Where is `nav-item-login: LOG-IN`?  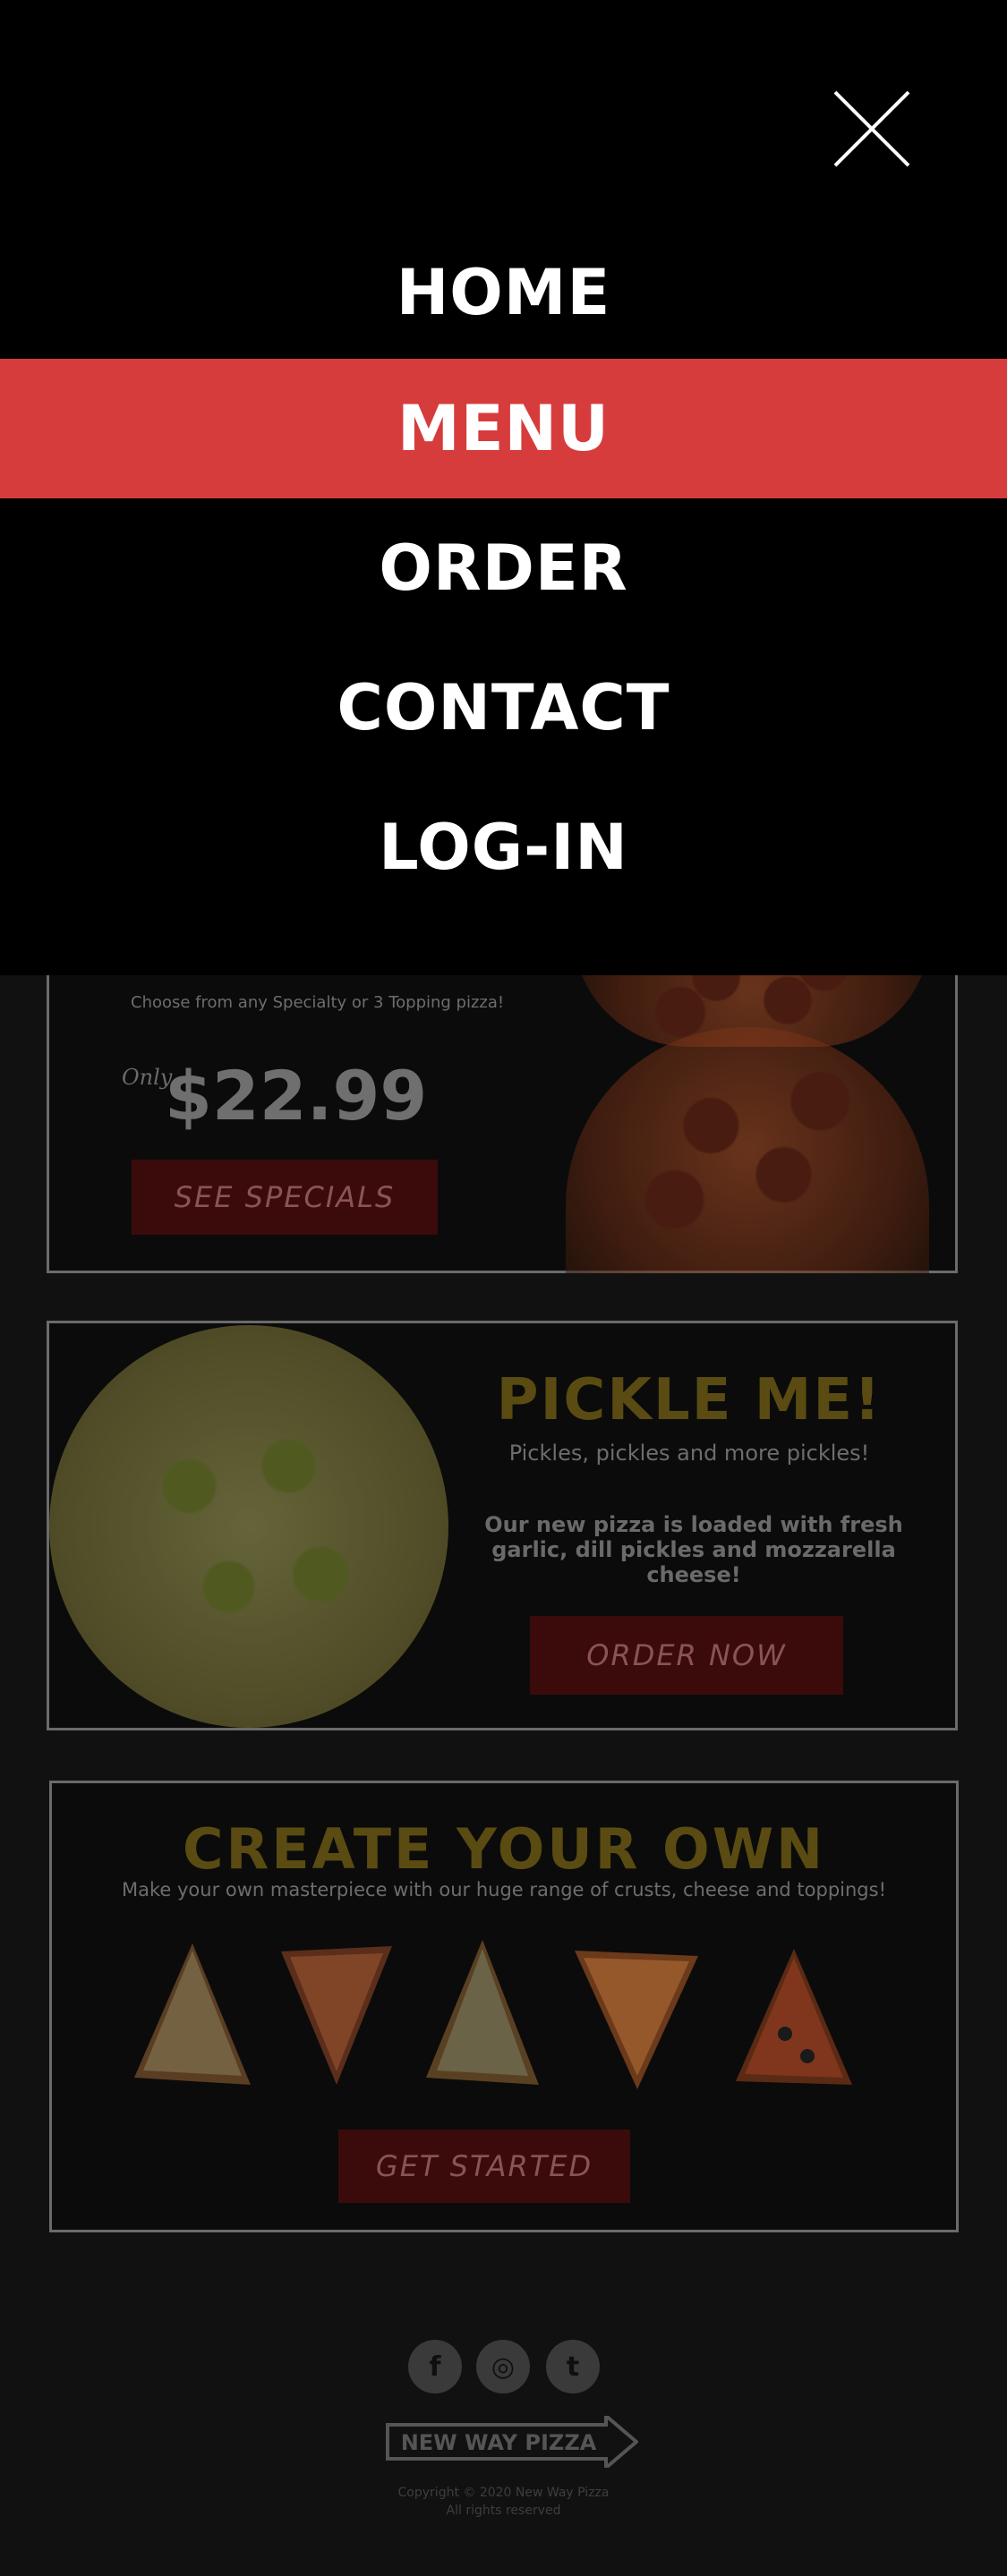 nav-item-login: LOG-IN is located at coordinates (503, 847).